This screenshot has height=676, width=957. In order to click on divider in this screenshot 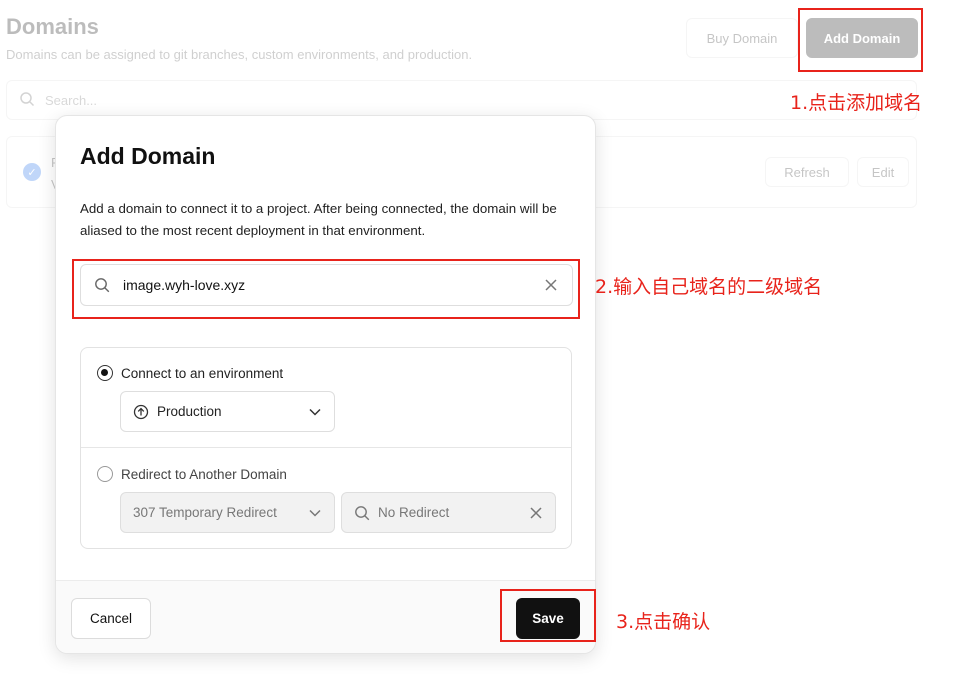, I will do `click(326, 447)`.